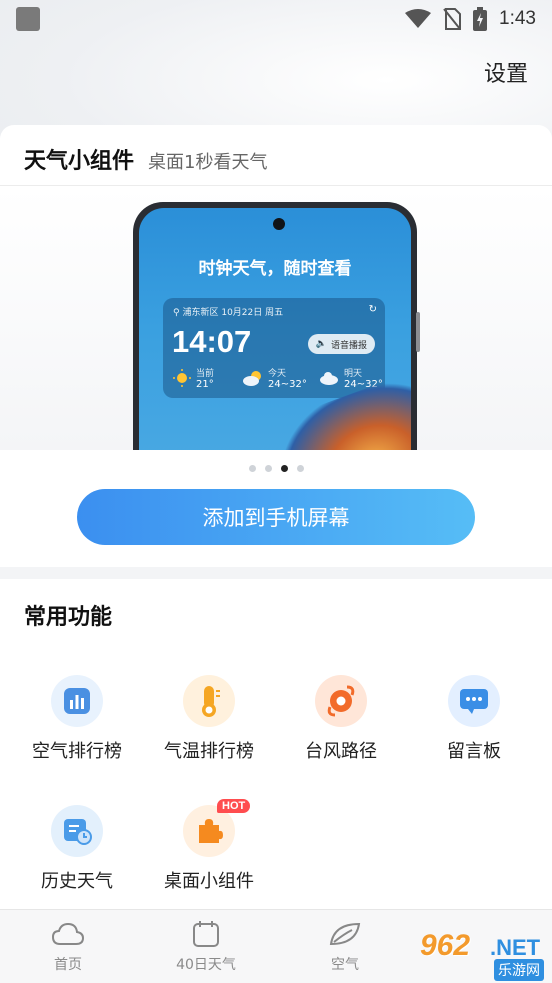 This screenshot has width=552, height=983. I want to click on phone-side-button, so click(418, 332).